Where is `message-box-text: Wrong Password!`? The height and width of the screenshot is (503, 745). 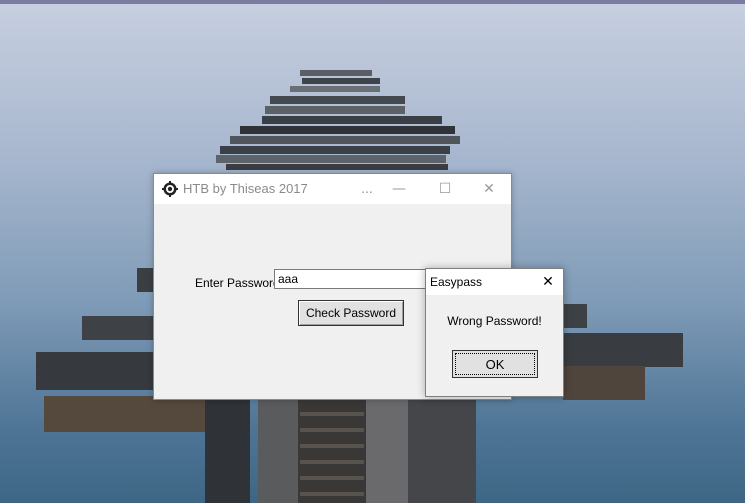 message-box-text: Wrong Password! is located at coordinates (494, 321).